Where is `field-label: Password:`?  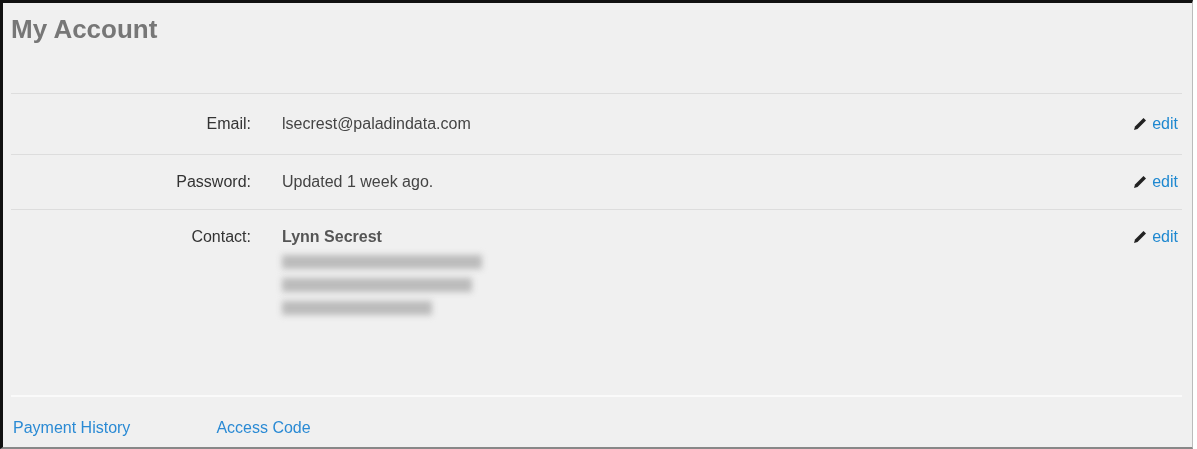
field-label: Password: is located at coordinates (213, 182).